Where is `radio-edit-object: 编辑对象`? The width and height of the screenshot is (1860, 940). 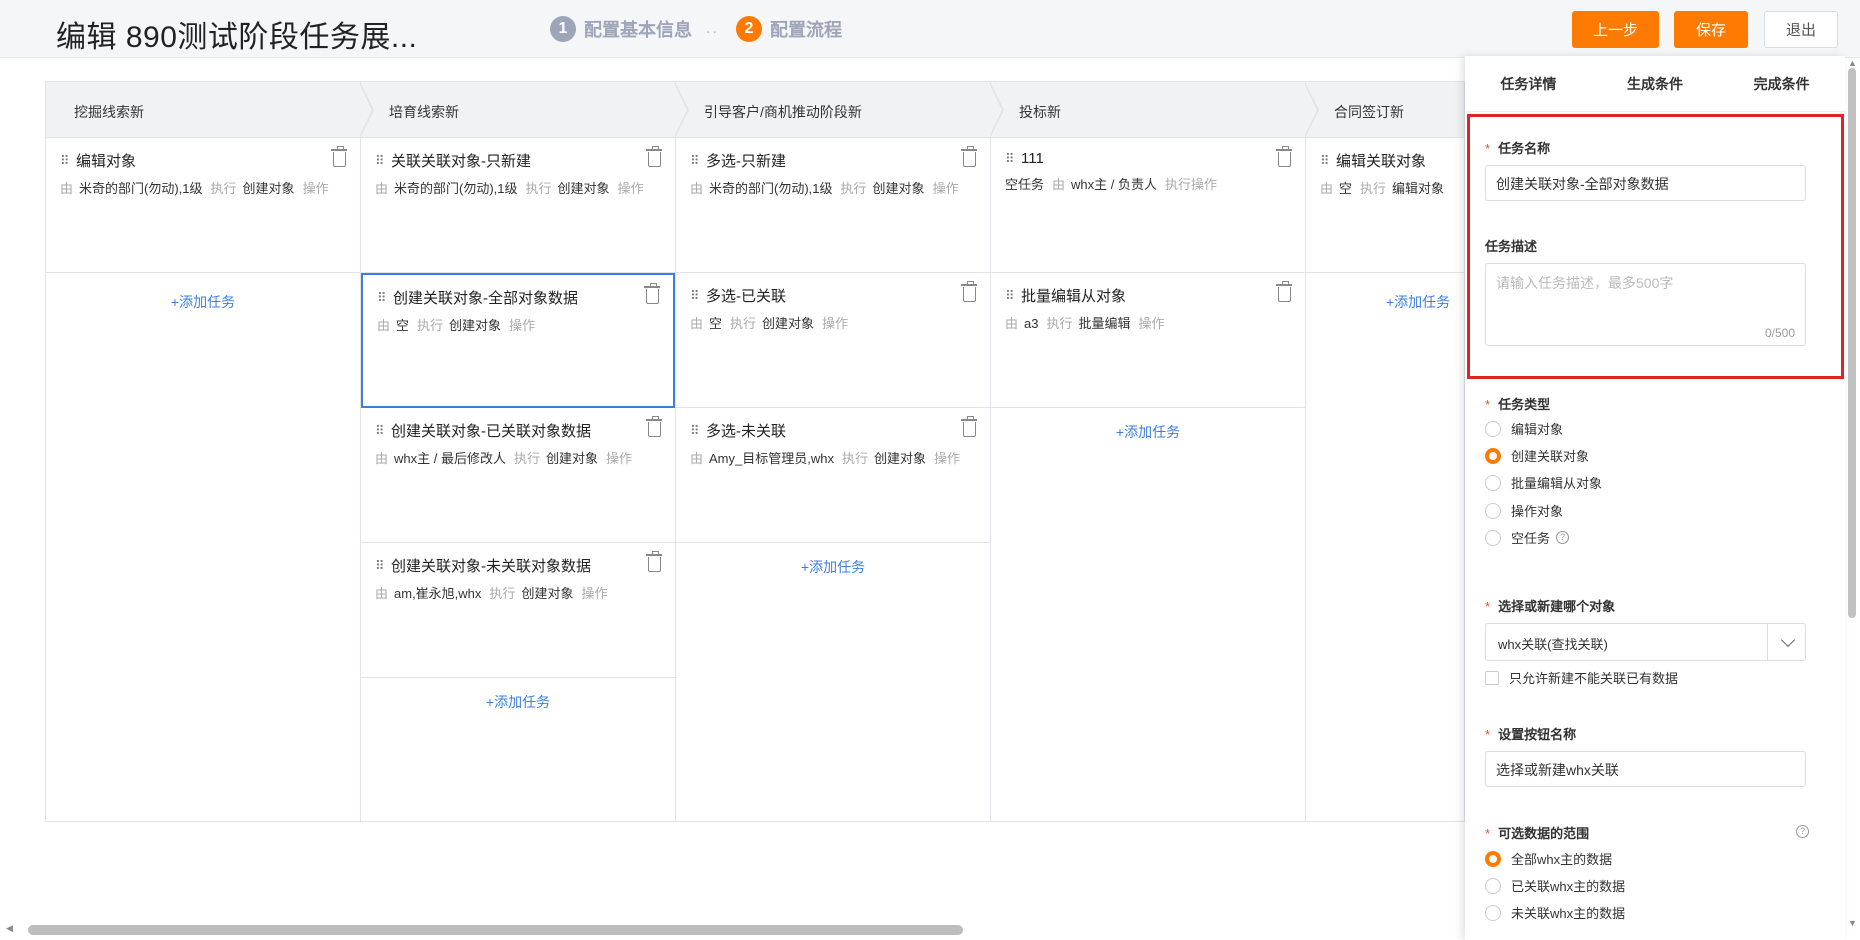 radio-edit-object: 编辑对象 is located at coordinates (1524, 428).